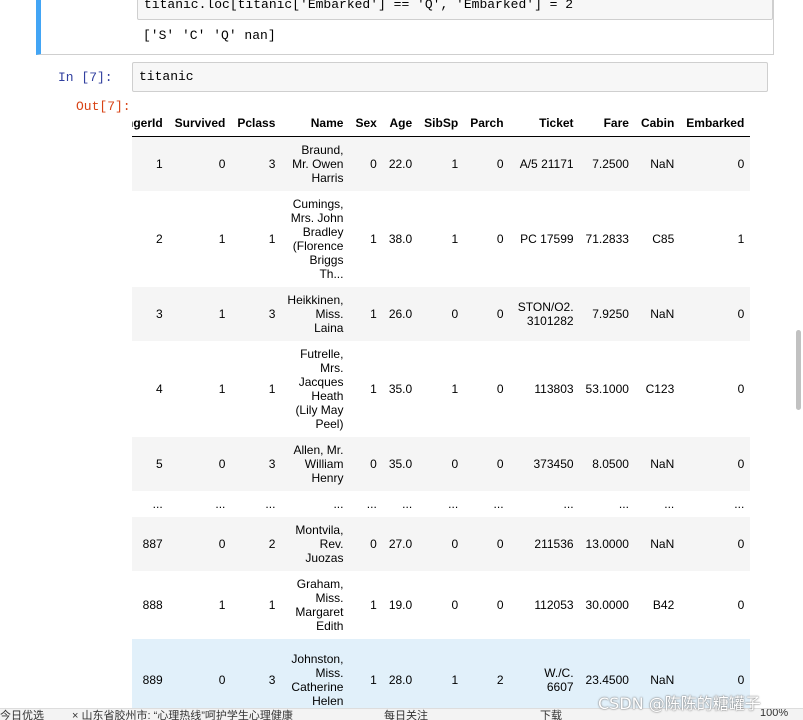 Image resolution: width=803 pixels, height=720 pixels. Describe the element at coordinates (406, 714) in the screenshot. I see `taskbar-item: 每日关注` at that location.